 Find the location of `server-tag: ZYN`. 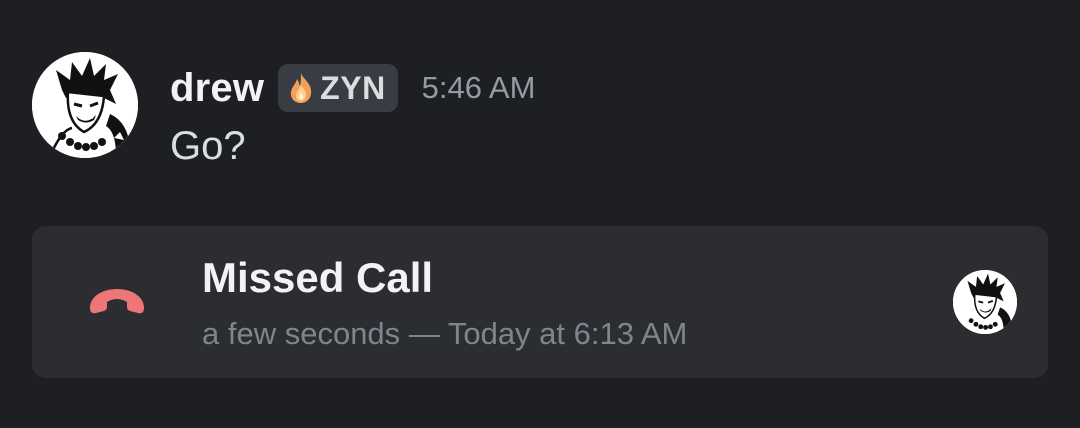

server-tag: ZYN is located at coordinates (338, 88).